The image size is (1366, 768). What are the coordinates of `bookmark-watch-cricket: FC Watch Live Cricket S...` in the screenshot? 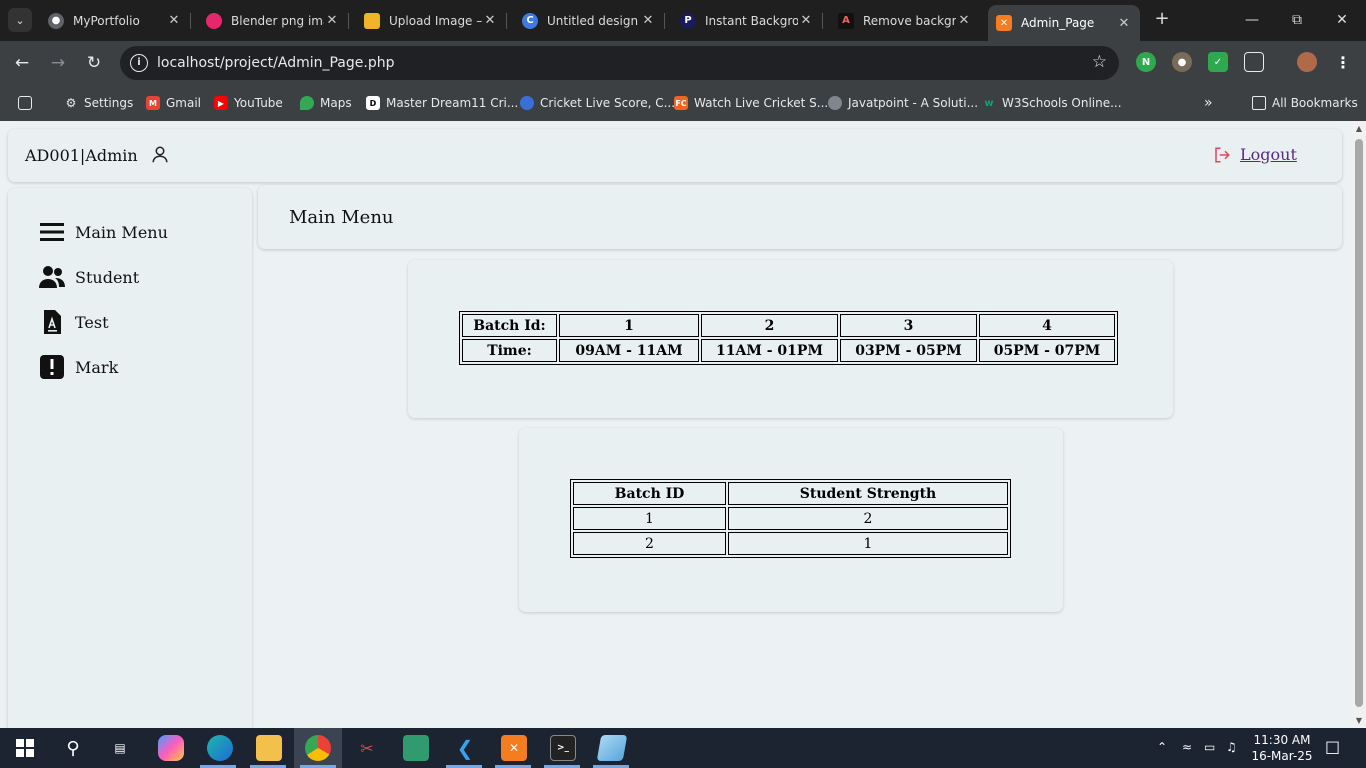 It's located at (751, 103).